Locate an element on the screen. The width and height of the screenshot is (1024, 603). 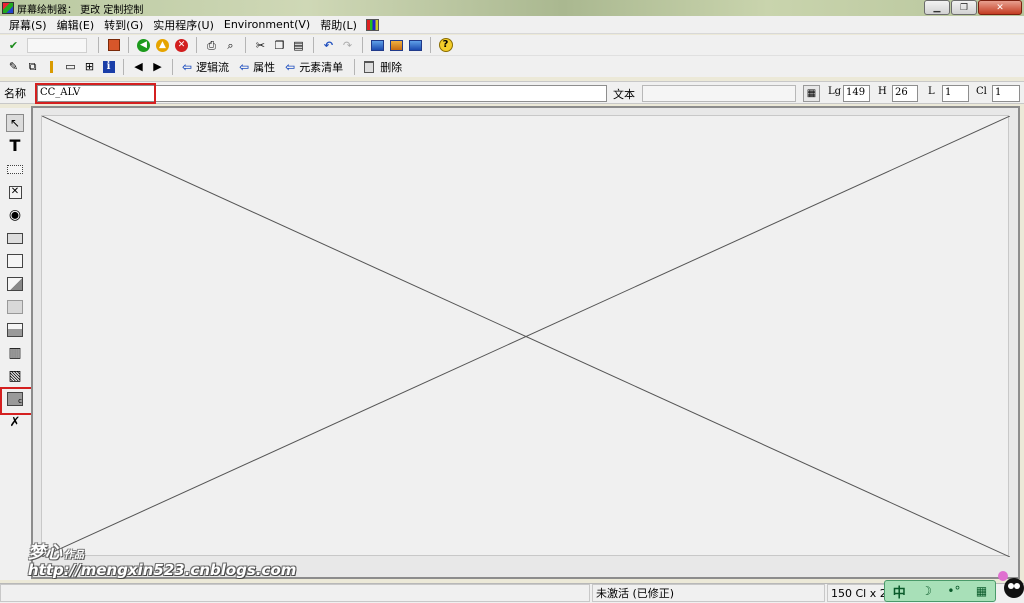
menu-environment: Environment(V) is located at coordinates (267, 24).